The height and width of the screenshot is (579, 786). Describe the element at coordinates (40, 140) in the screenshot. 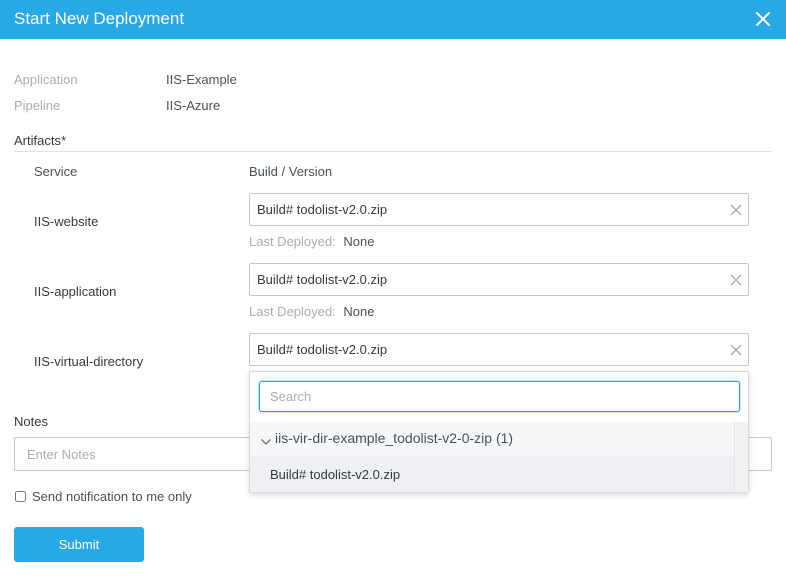

I see `artifacts-title: Artifacts*` at that location.